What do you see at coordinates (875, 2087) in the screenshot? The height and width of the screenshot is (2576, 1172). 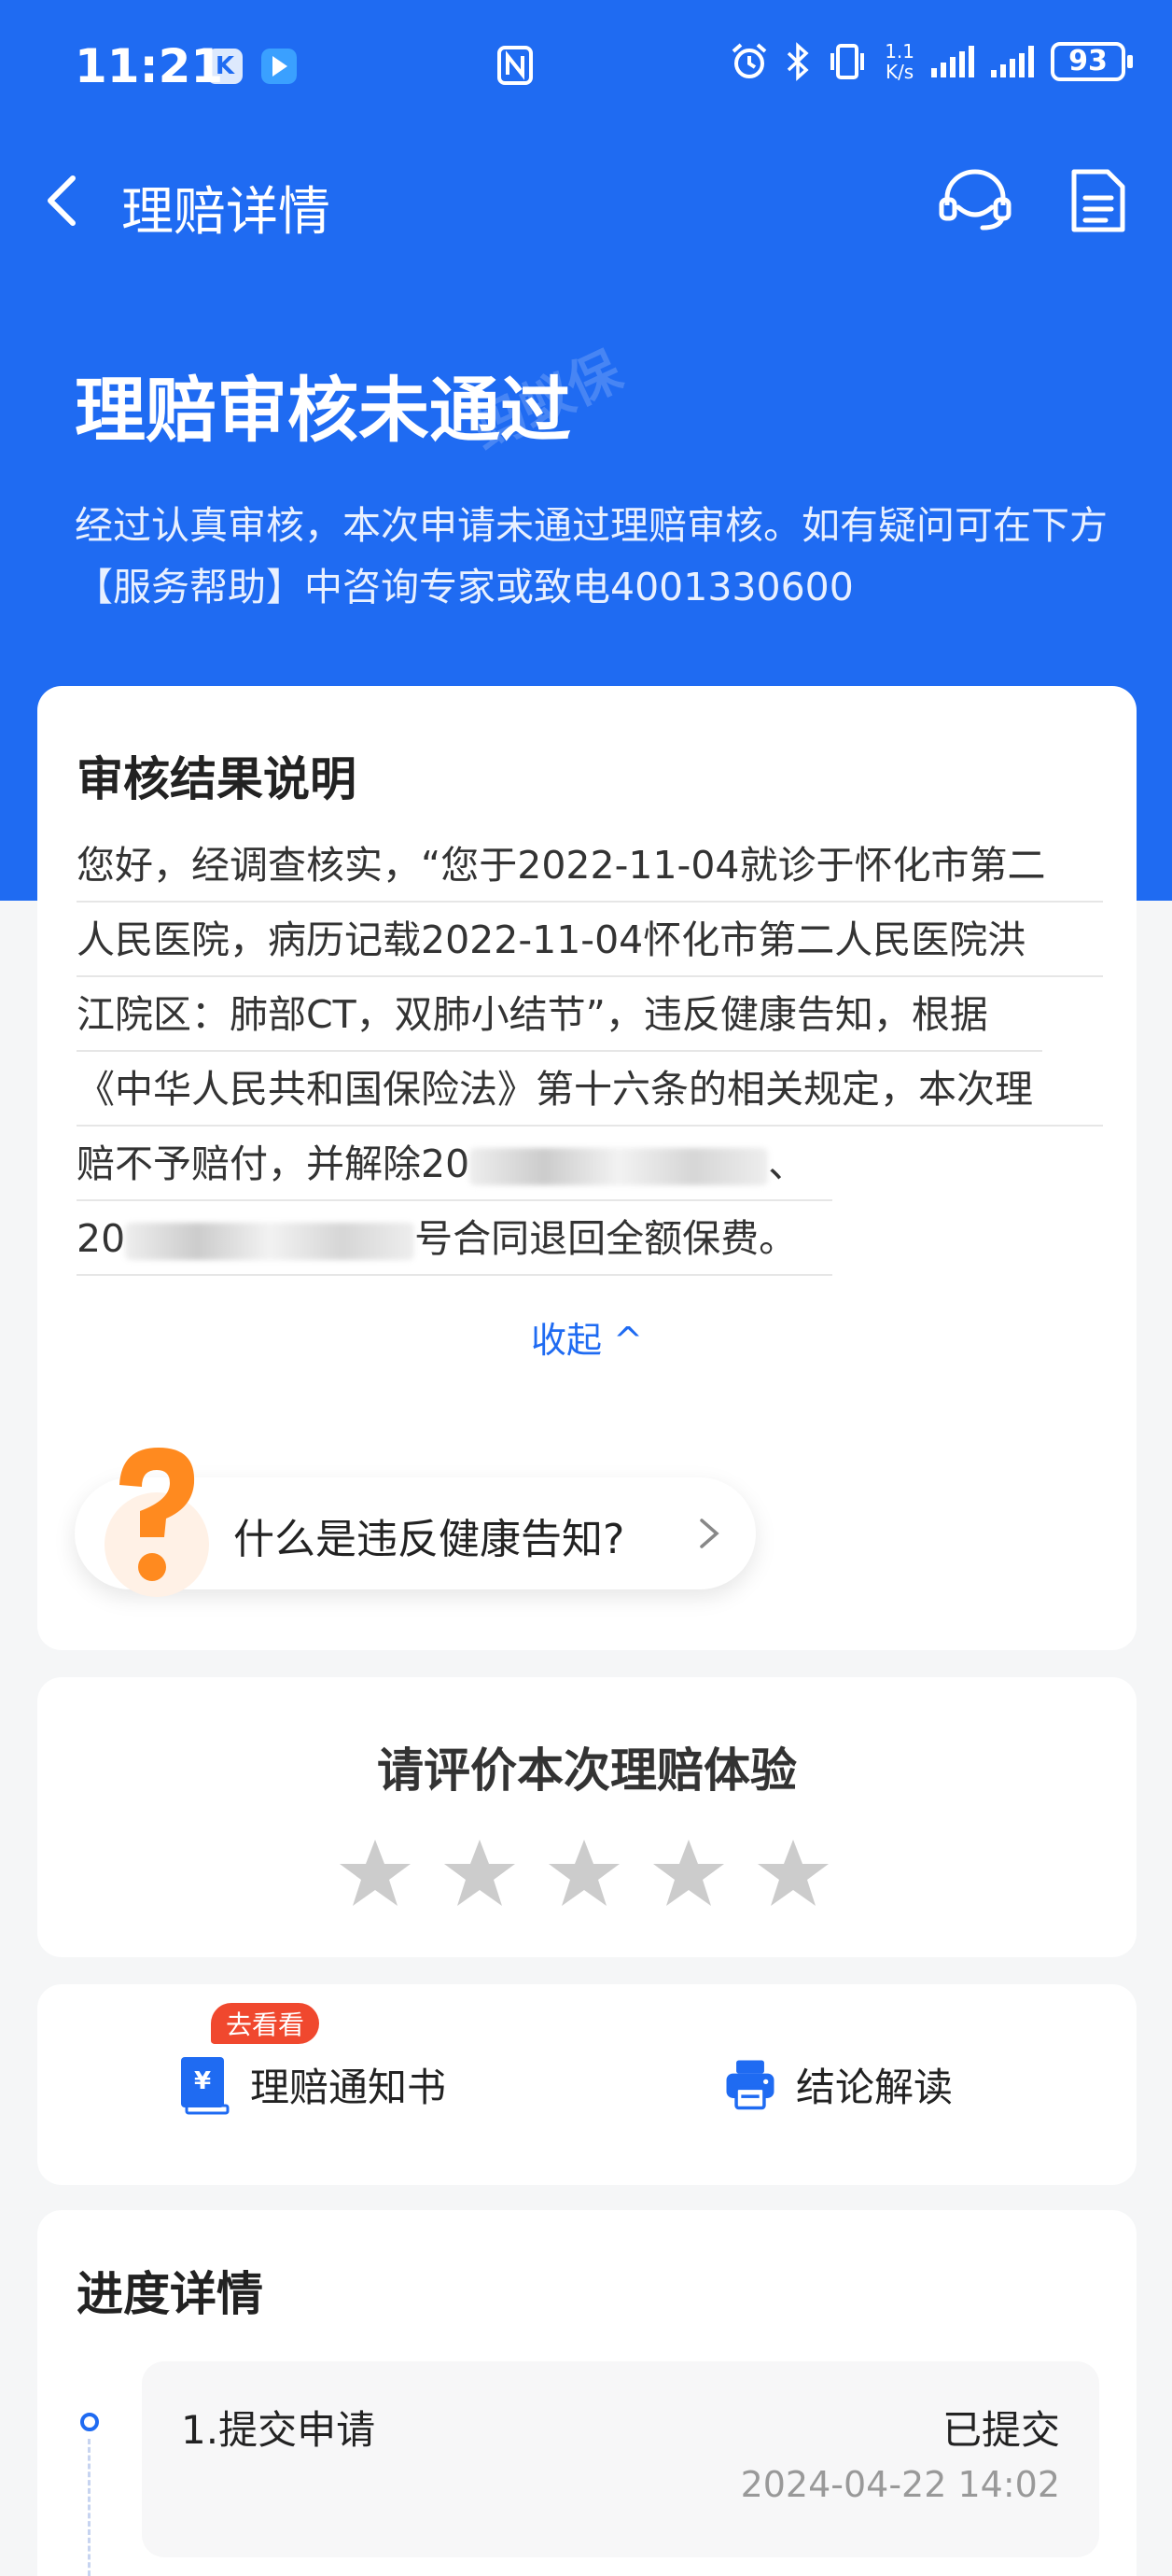 I see `conclusion-label: 结论解读` at bounding box center [875, 2087].